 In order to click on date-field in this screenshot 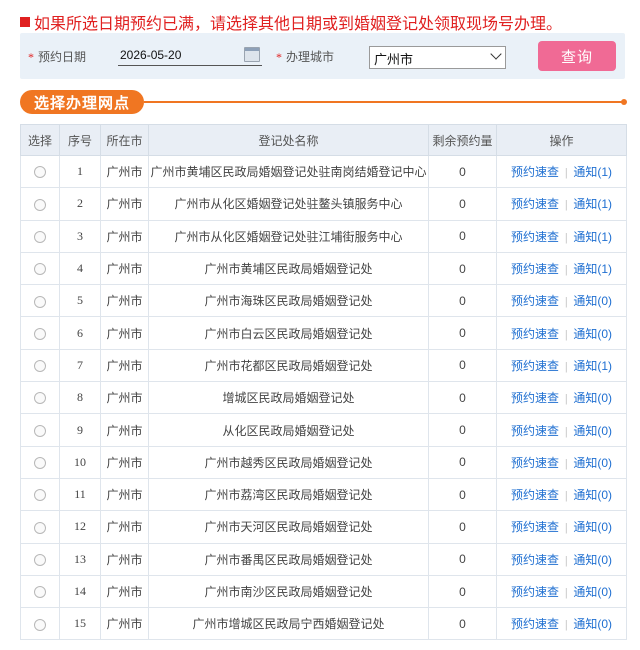, I will do `click(190, 55)`.